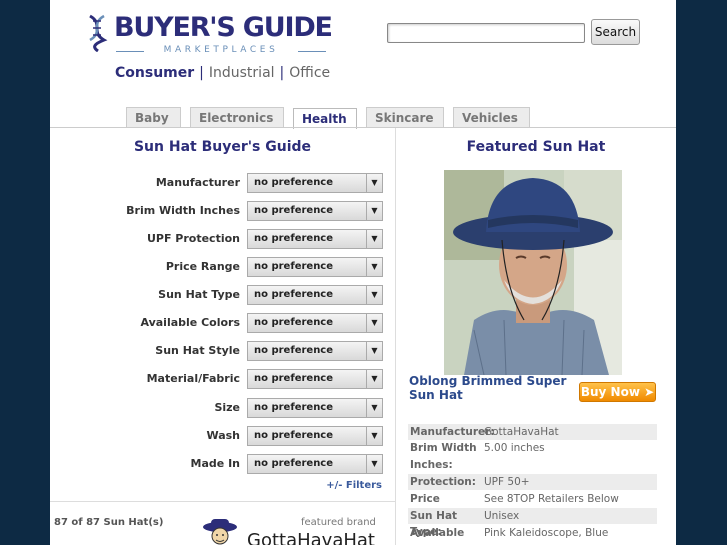  I want to click on price-range-select: no preference ▼, so click(315, 267).